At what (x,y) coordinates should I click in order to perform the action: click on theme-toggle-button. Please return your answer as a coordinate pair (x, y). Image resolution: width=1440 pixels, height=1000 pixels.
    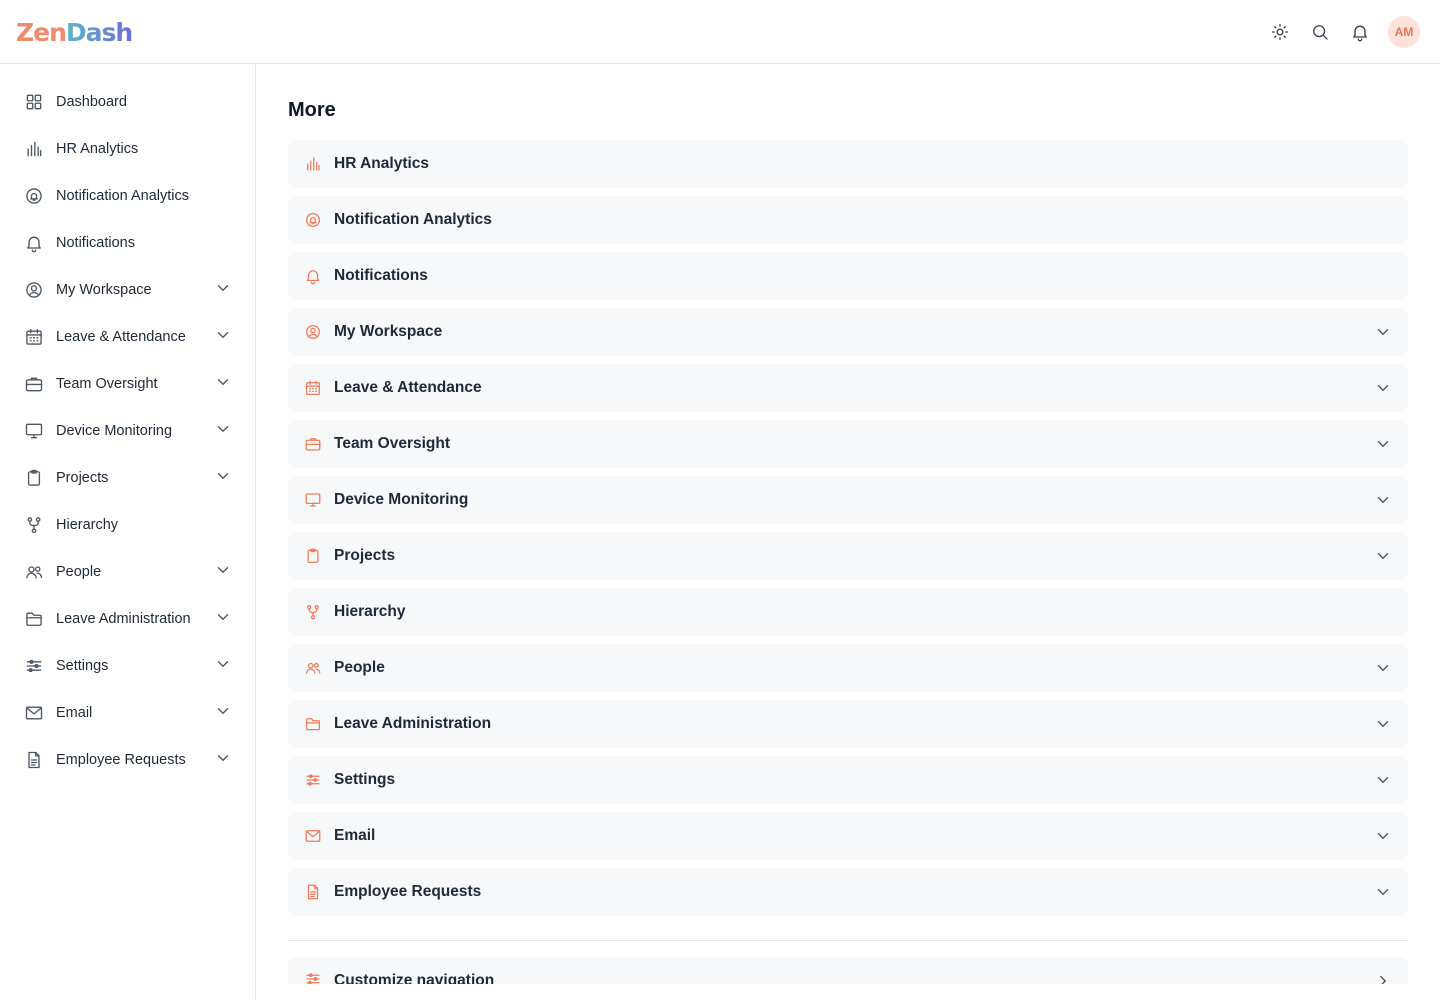
    Looking at the image, I should click on (1280, 32).